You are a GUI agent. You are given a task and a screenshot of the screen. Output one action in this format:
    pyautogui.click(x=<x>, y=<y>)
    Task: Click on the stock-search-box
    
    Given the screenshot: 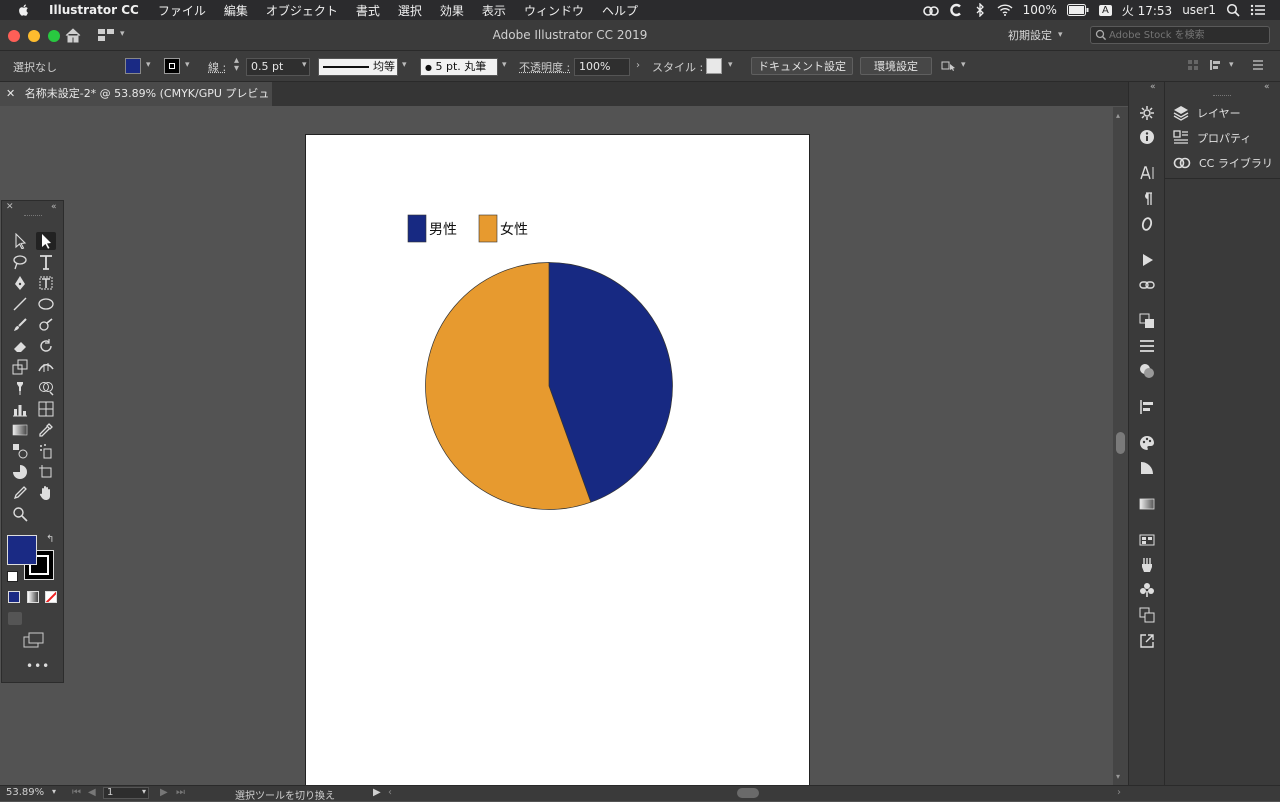 What is the action you would take?
    pyautogui.click(x=1180, y=35)
    